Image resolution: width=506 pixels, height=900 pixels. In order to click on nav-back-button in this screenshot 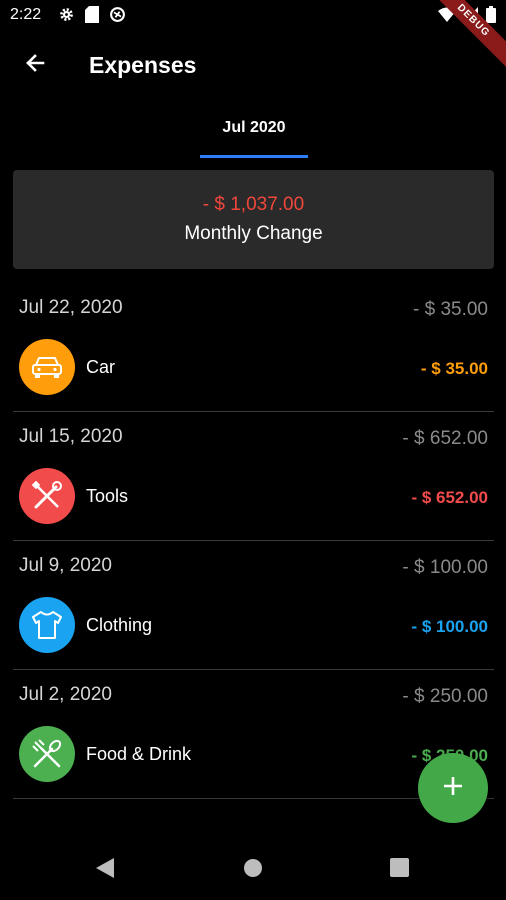, I will do `click(105, 870)`.